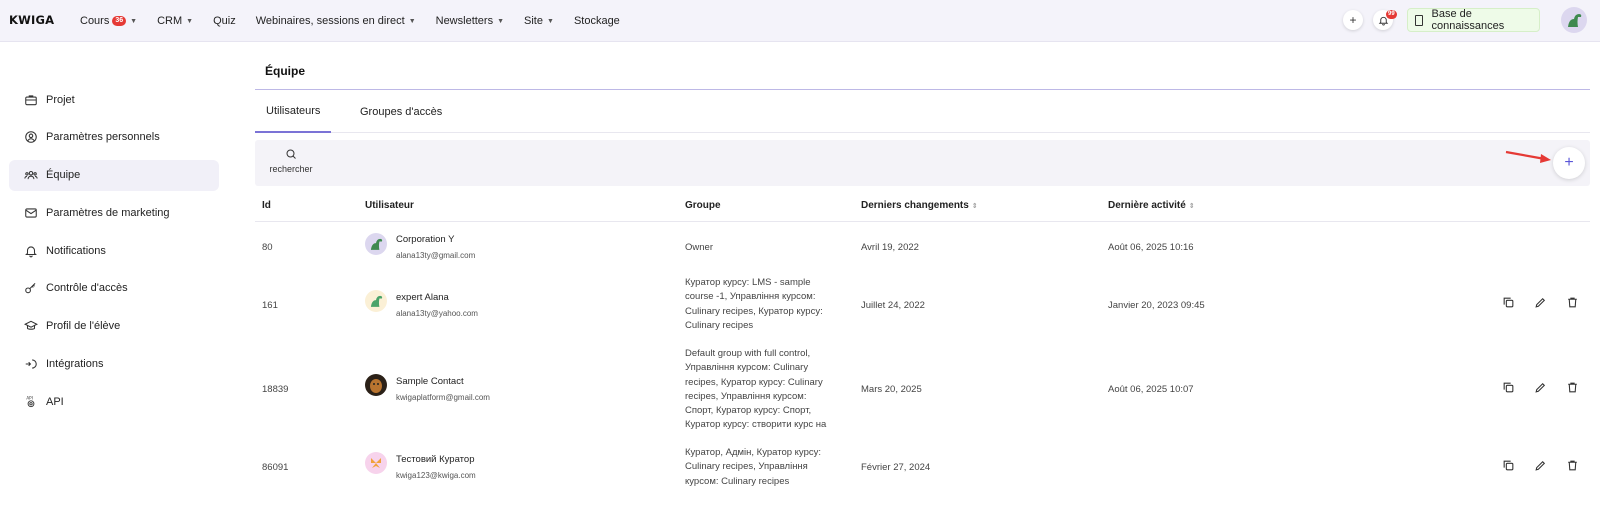 Image resolution: width=1600 pixels, height=505 pixels. Describe the element at coordinates (31, 364) in the screenshot. I see `integrations-icon` at that location.